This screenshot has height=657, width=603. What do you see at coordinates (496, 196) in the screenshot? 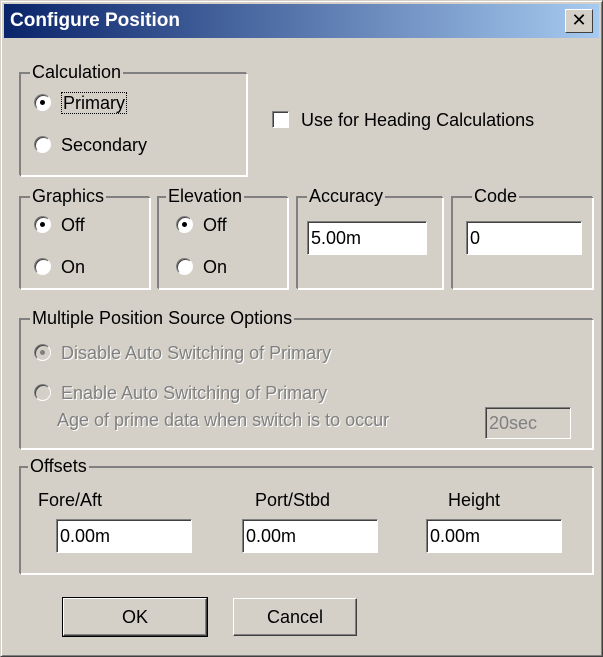
I see `code-legend: Code` at bounding box center [496, 196].